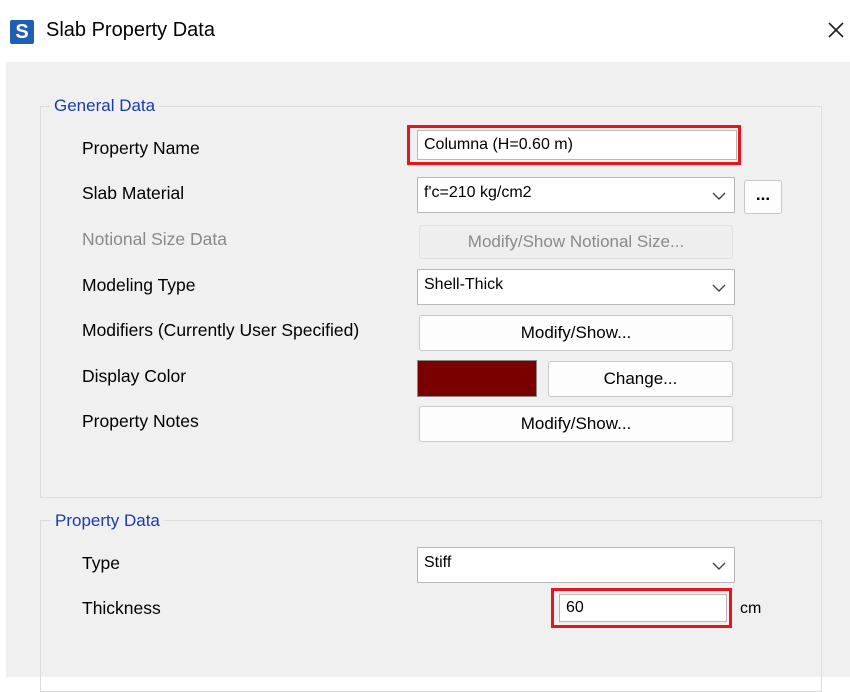 The width and height of the screenshot is (850, 692). What do you see at coordinates (121, 608) in the screenshot?
I see `thickness-label: Thickness` at bounding box center [121, 608].